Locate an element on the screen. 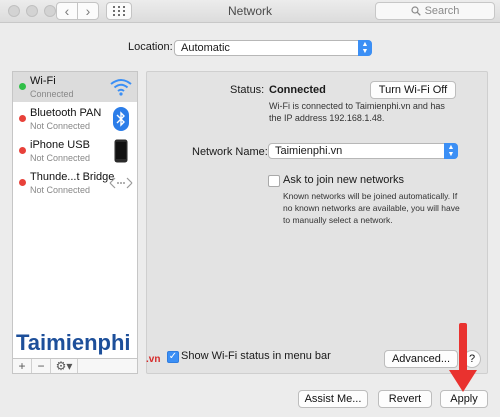 This screenshot has width=500, height=417. ask-to-join-checkbox is located at coordinates (274, 181).